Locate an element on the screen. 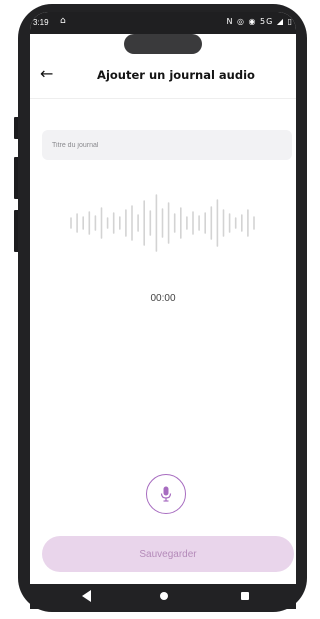 Image resolution: width=320 pixels, height=619 pixels. journal-title-input is located at coordinates (167, 145).